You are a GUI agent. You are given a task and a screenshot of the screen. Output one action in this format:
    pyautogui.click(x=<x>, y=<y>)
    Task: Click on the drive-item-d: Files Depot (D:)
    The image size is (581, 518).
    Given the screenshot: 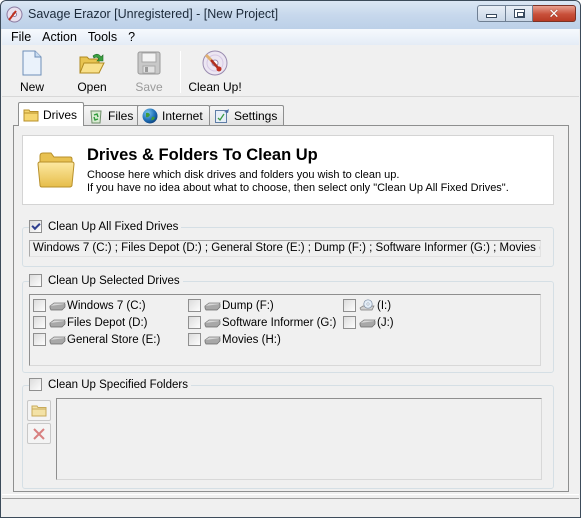 What is the action you would take?
    pyautogui.click(x=90, y=322)
    